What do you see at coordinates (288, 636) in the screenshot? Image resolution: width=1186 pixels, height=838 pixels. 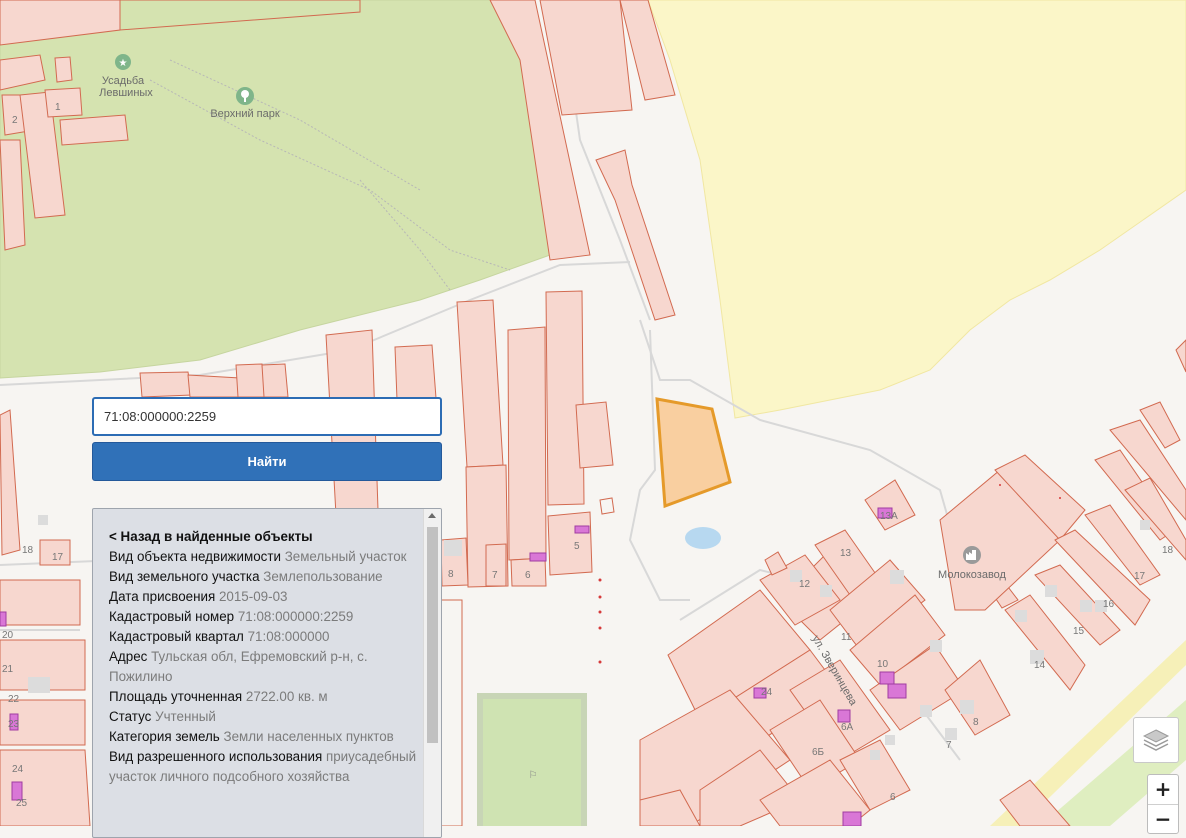 I see `info-value: 71:08:000000` at bounding box center [288, 636].